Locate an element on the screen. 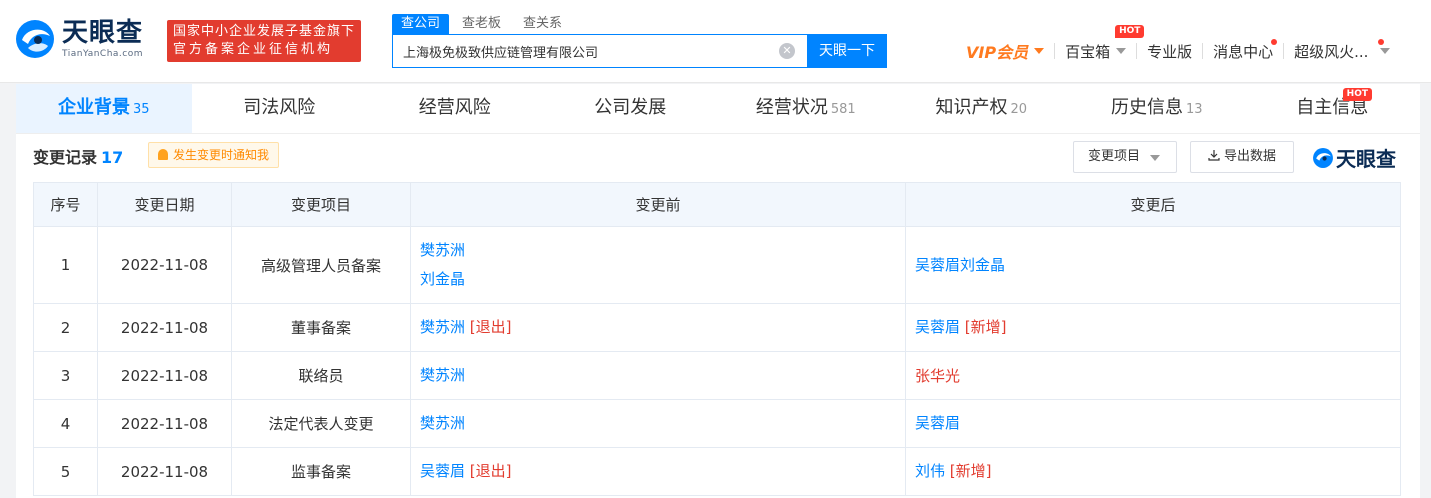  clear-icon: ✕ is located at coordinates (787, 51).